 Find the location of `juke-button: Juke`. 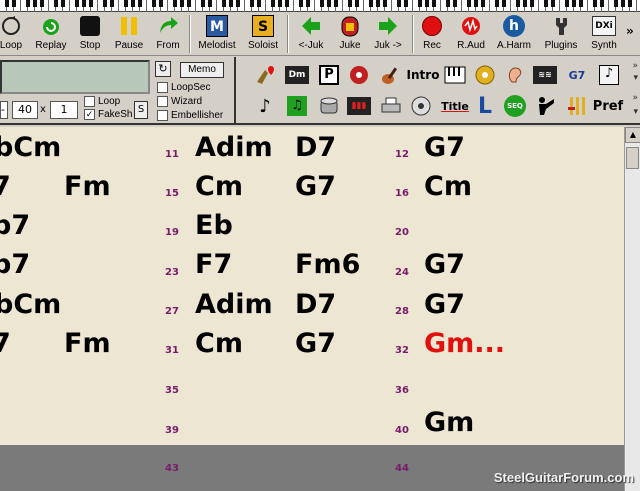

juke-button: Juke is located at coordinates (350, 34).